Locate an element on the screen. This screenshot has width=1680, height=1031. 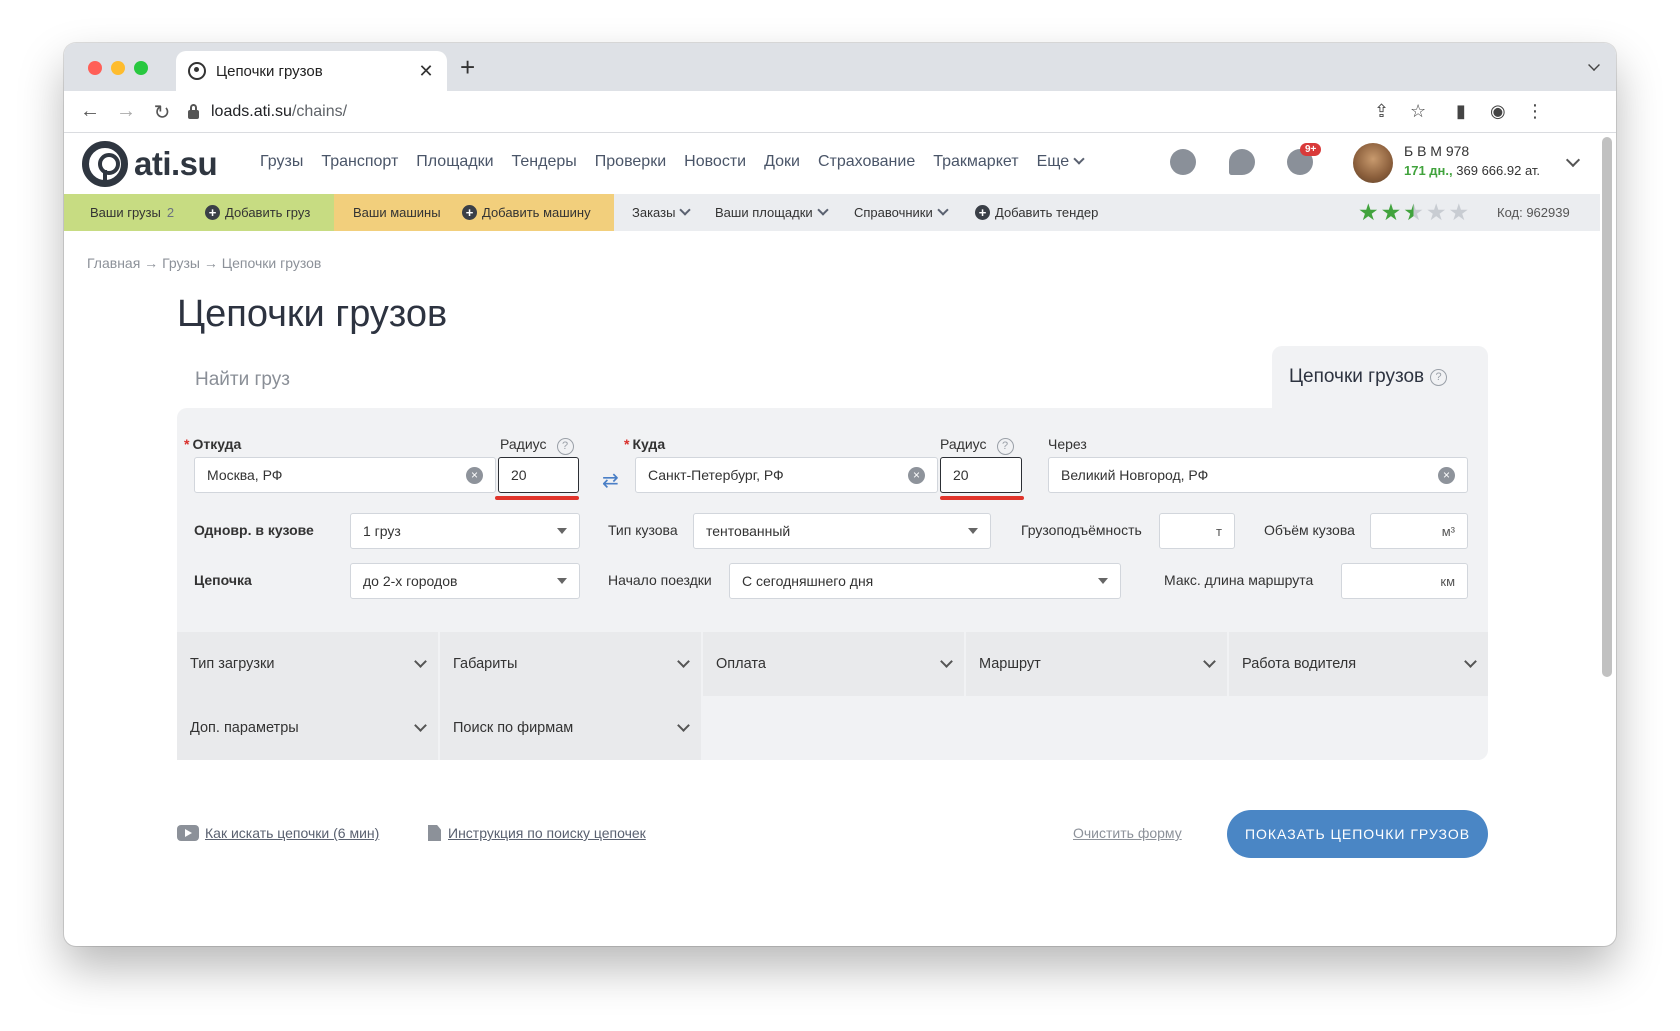
nav-item-checks: Проверки is located at coordinates (630, 162).